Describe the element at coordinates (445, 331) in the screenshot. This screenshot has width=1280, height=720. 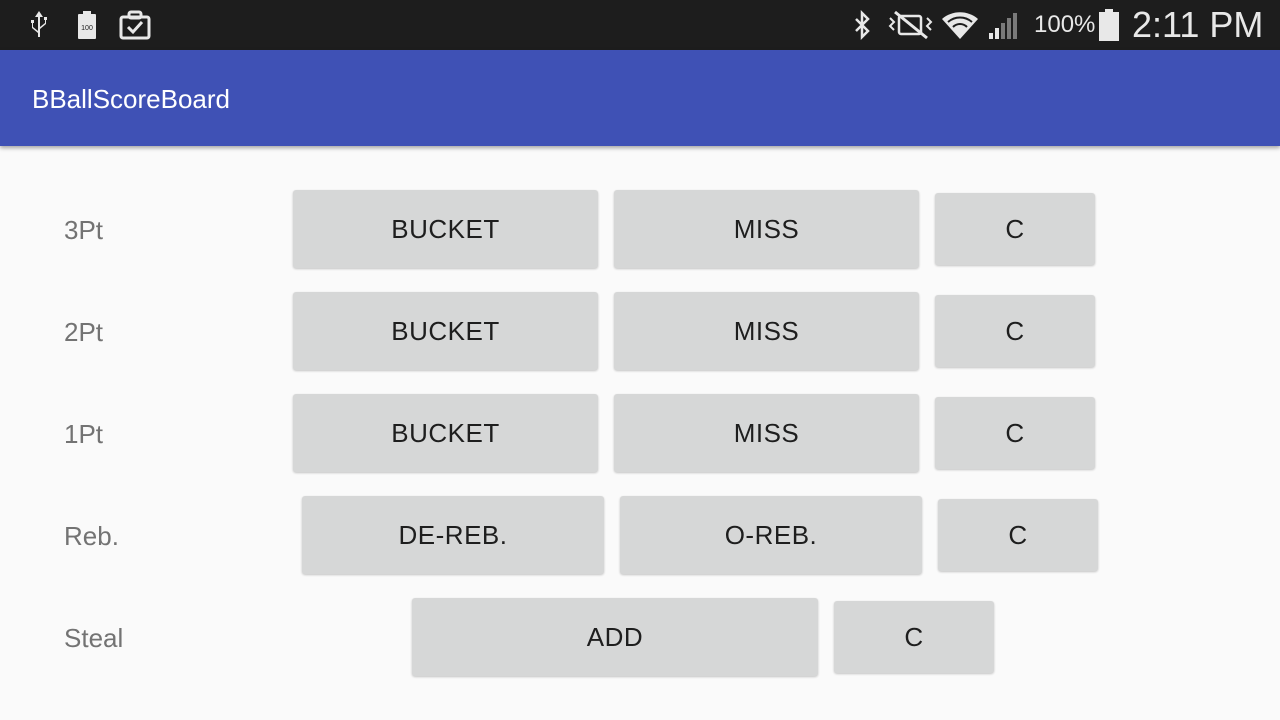
I see `2pt-bucket-button: BUCKET` at that location.